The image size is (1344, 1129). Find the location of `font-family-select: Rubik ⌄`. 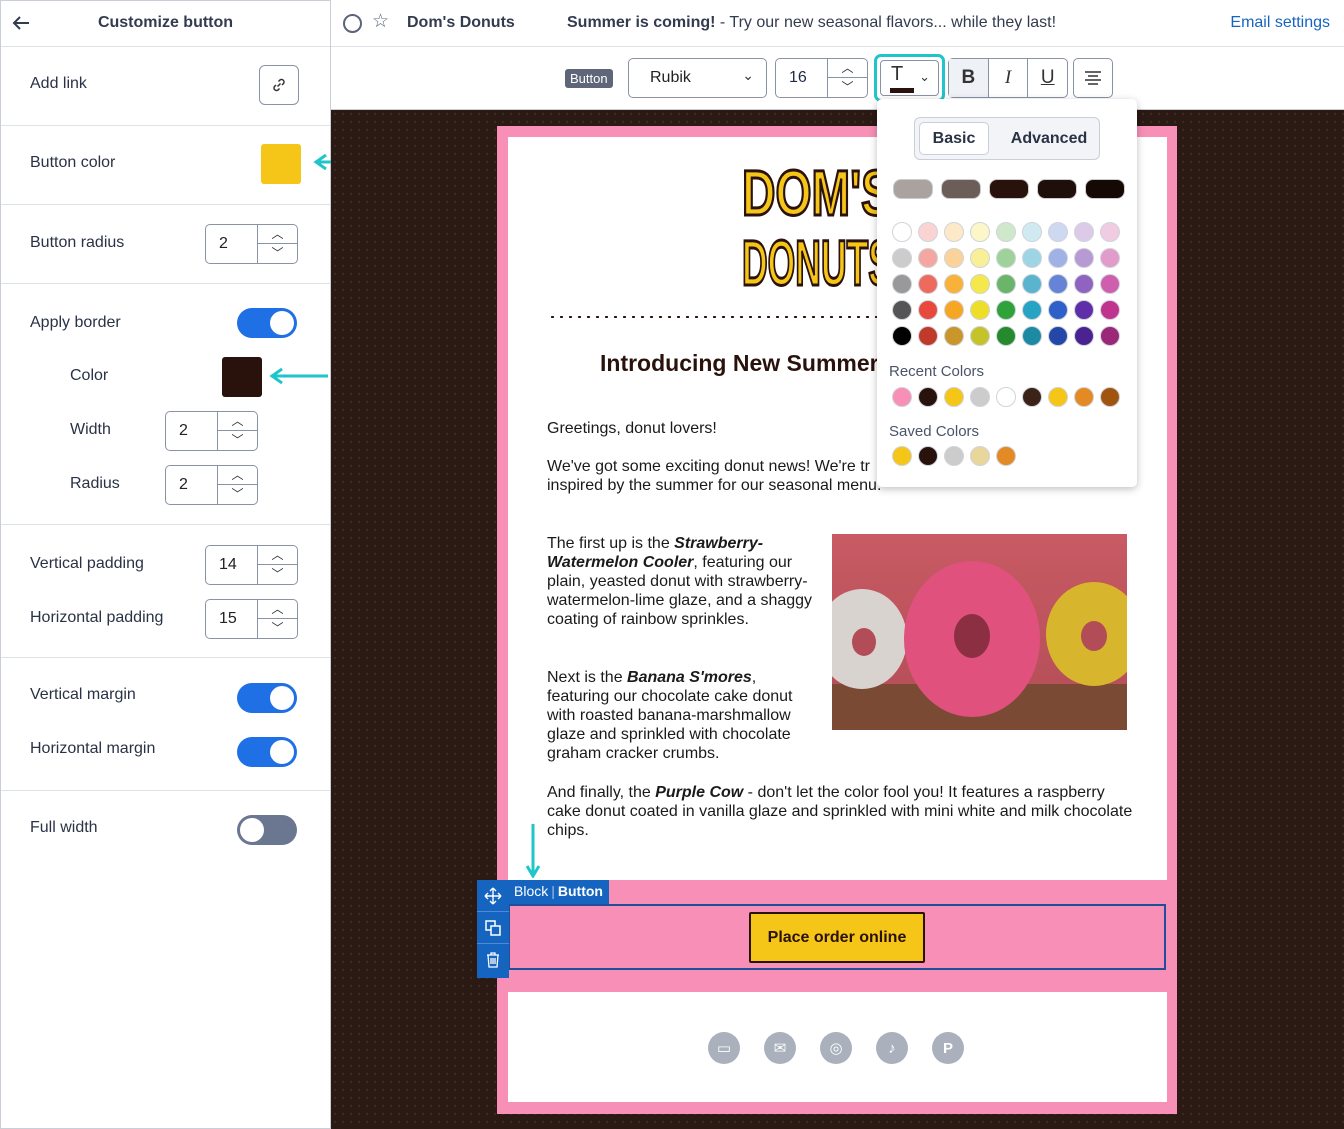

font-family-select: Rubik ⌄ is located at coordinates (697, 78).